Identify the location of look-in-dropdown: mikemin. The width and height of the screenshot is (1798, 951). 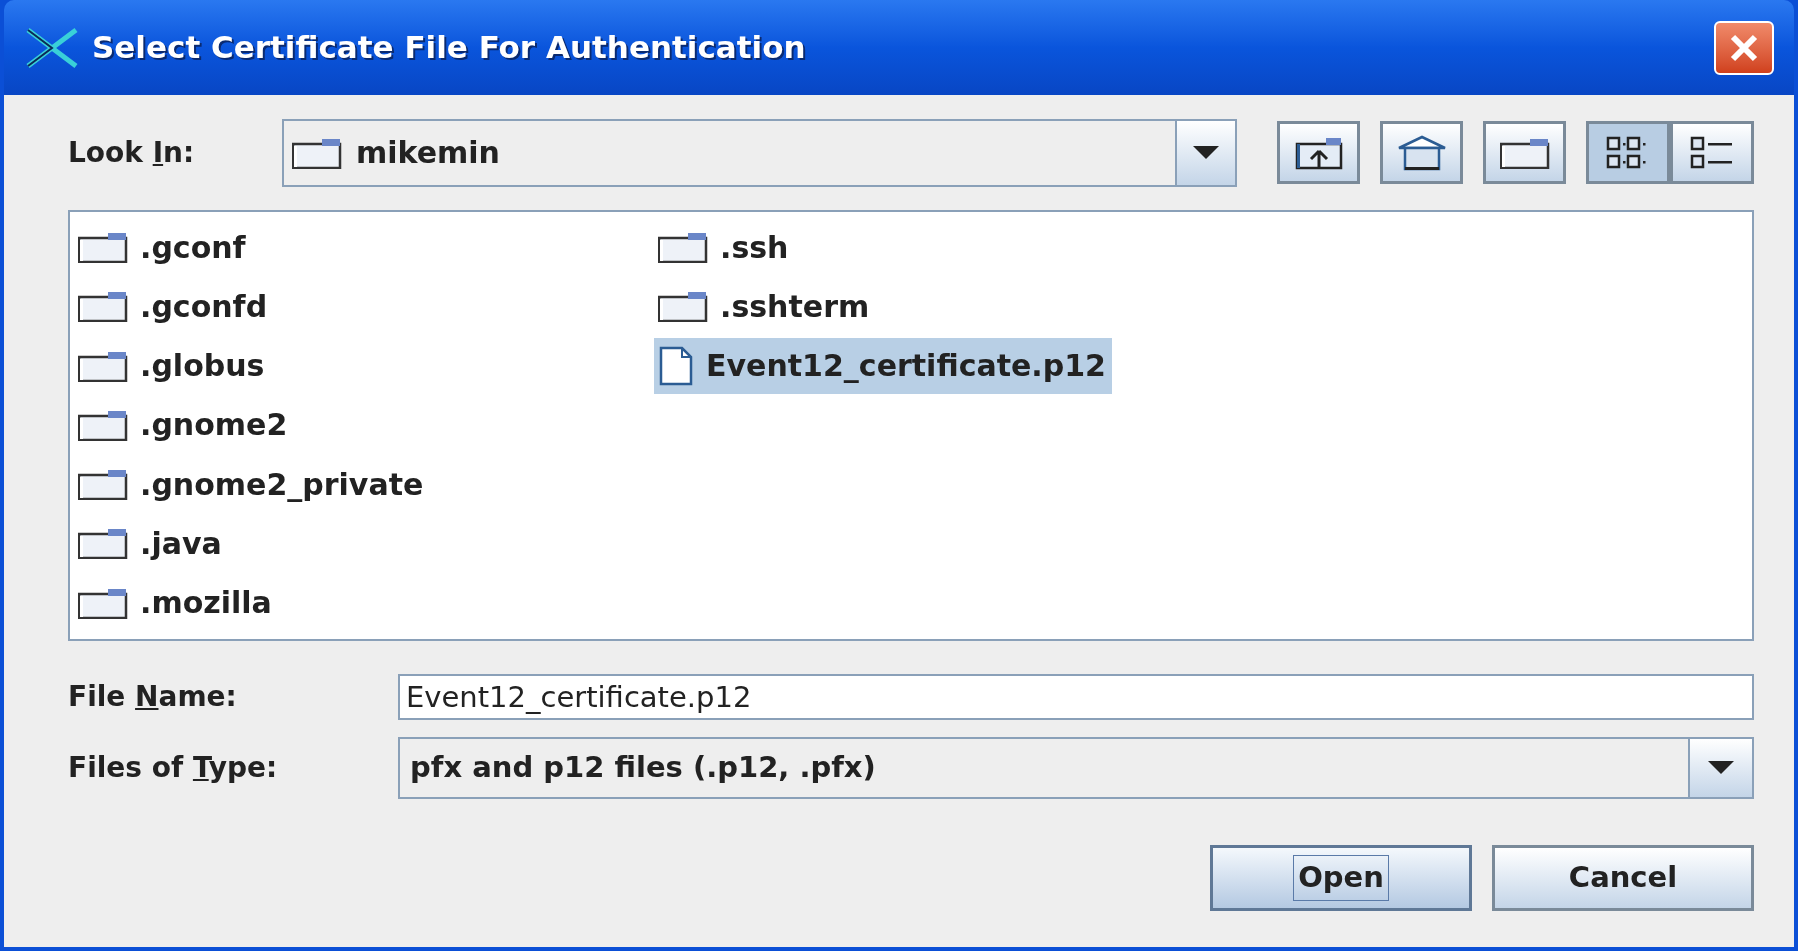
(759, 152).